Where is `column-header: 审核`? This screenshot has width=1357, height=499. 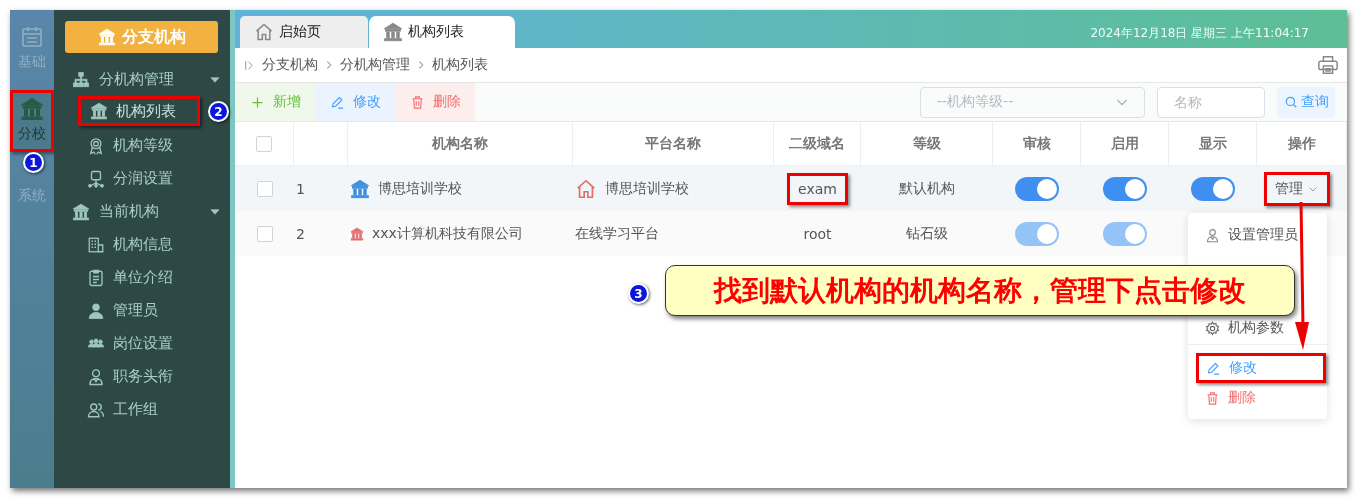
column-header: 审核 is located at coordinates (1036, 143).